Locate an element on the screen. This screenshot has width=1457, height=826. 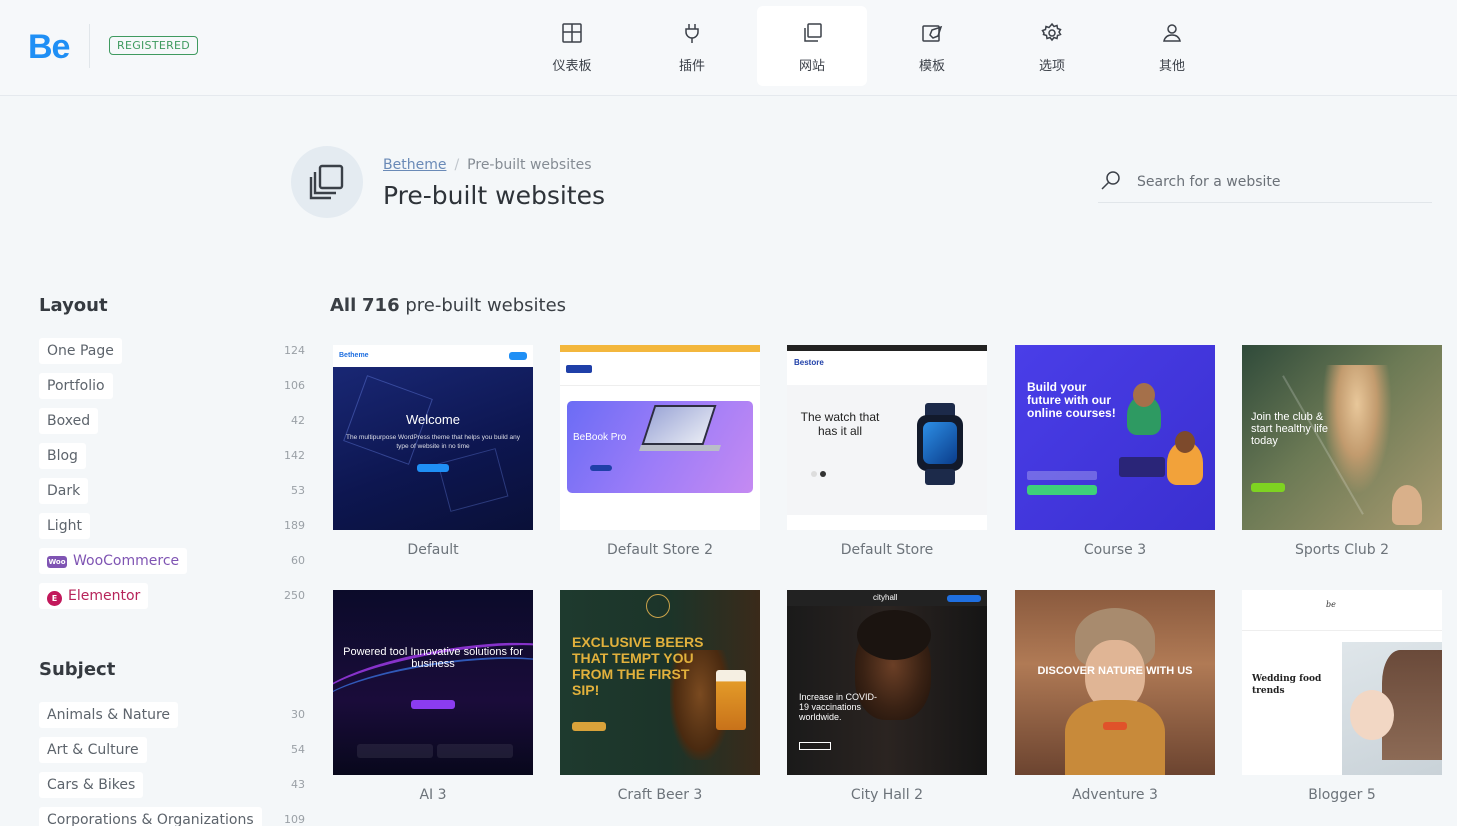
search-input is located at coordinates (1277, 182).